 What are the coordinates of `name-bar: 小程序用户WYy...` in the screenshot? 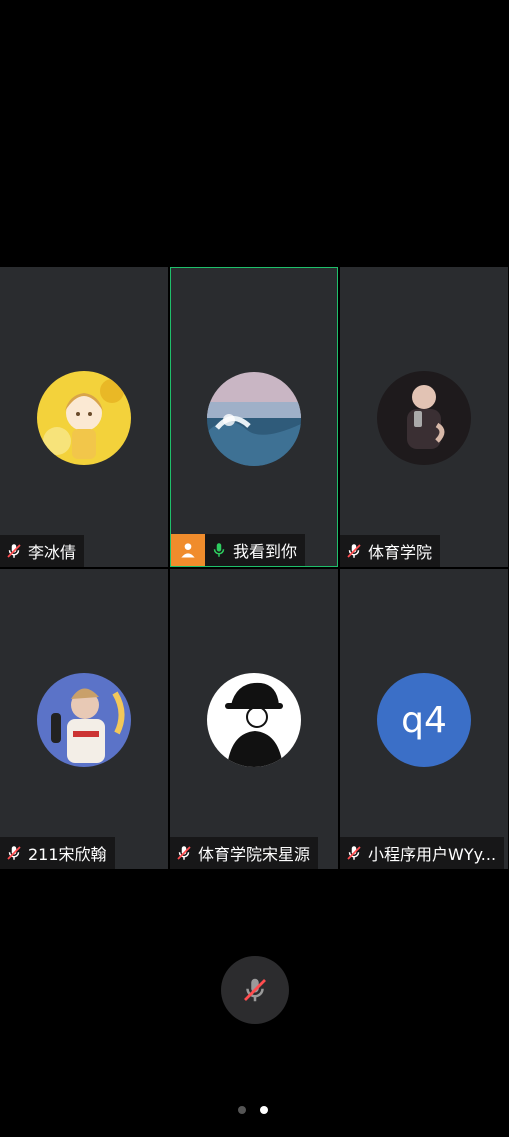 It's located at (422, 853).